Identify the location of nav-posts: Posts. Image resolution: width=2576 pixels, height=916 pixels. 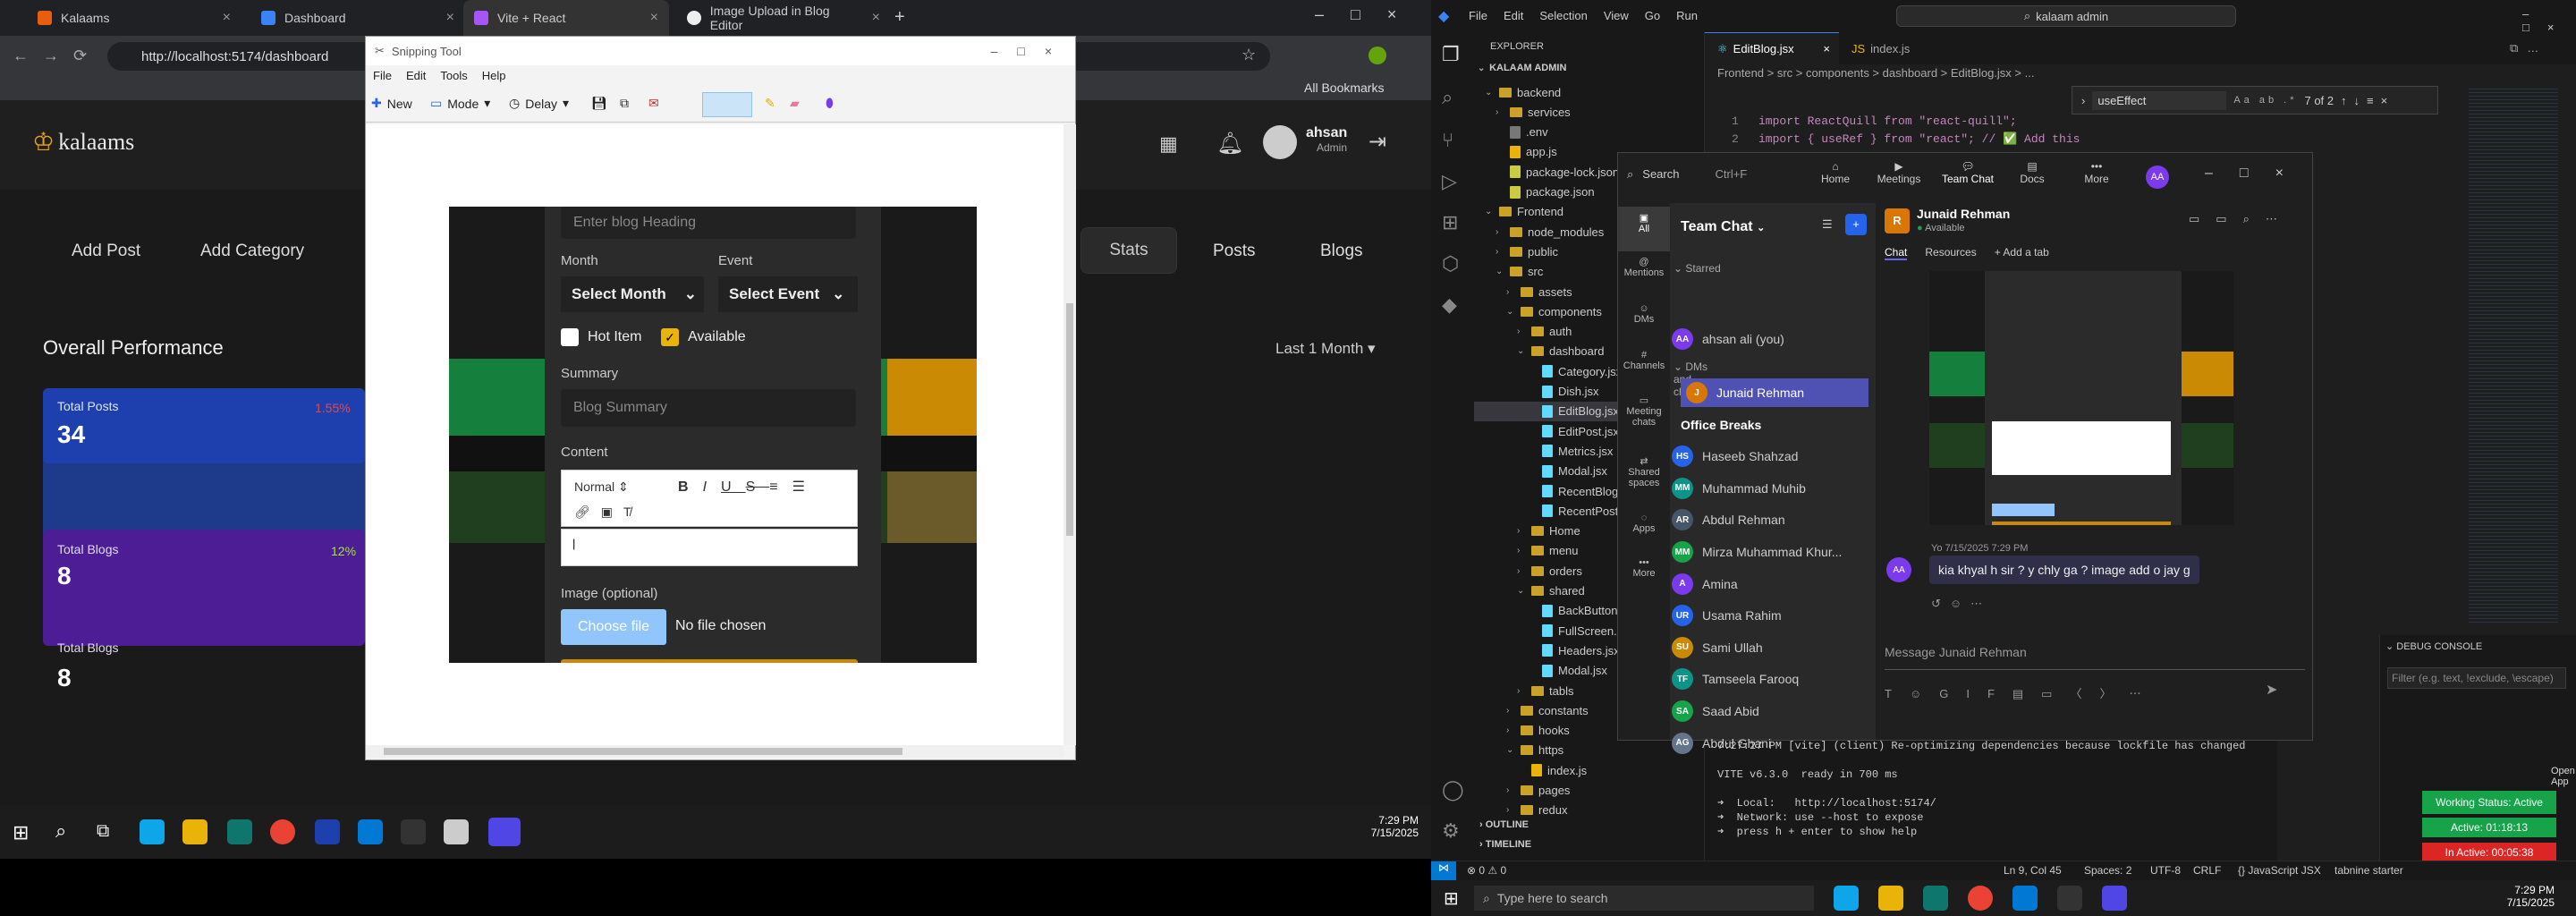
(1234, 251).